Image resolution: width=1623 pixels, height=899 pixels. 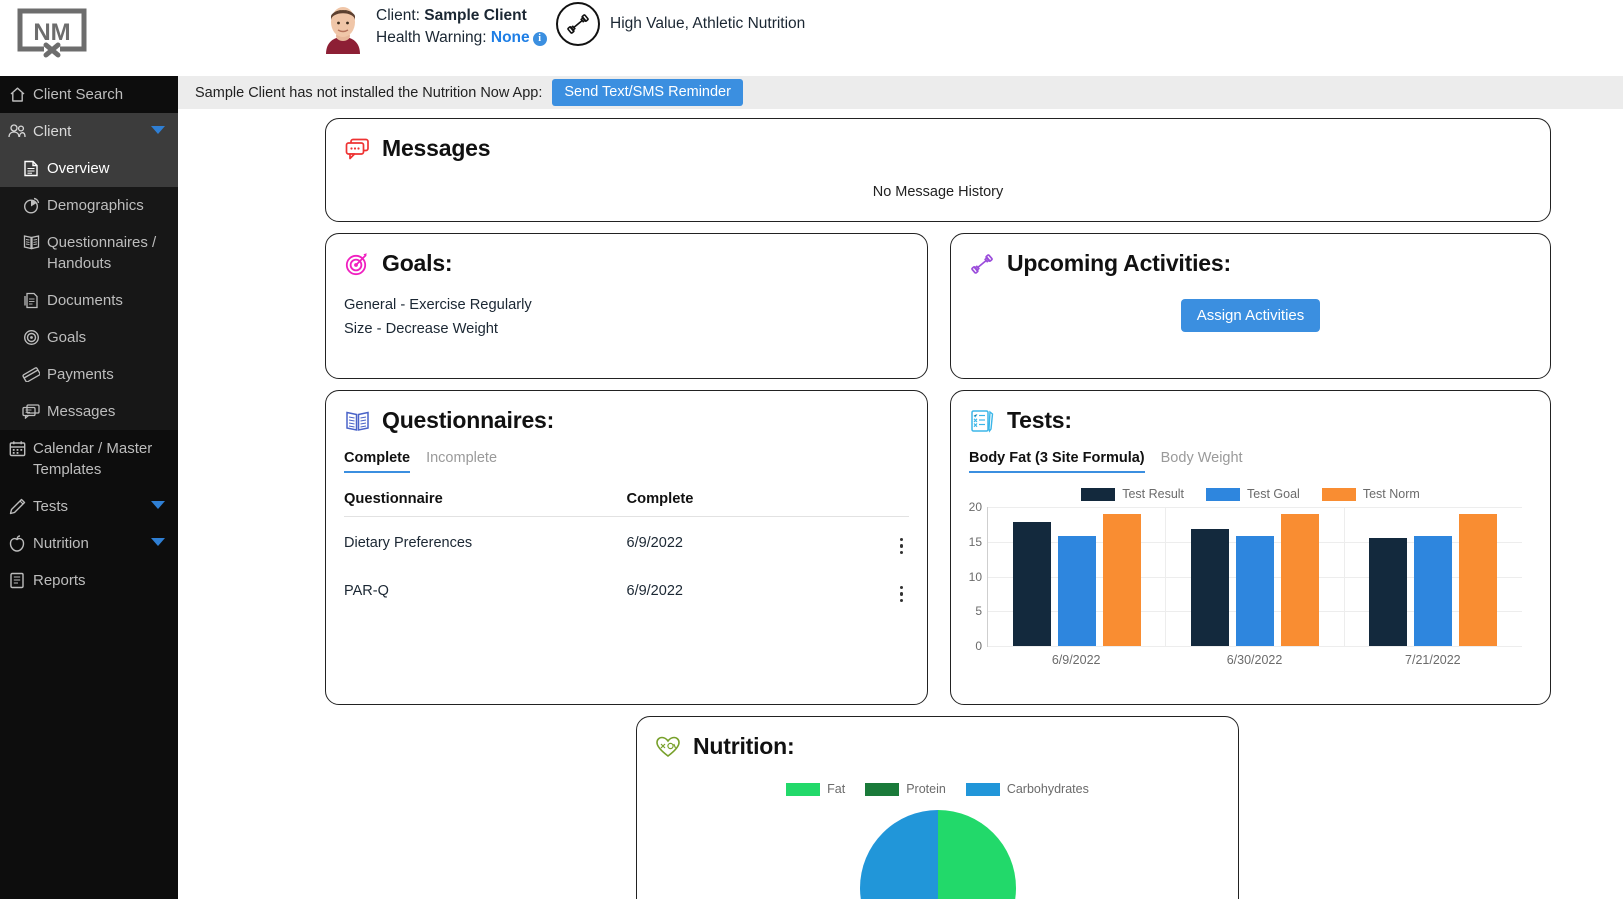 What do you see at coordinates (398, 15) in the screenshot?
I see `client-label: Client:` at bounding box center [398, 15].